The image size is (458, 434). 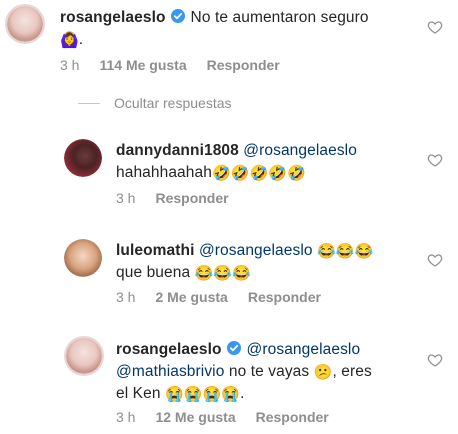 I want to click on reply-3-line-2: @mathiasbrivio no te vayas 😕, eres, so click(x=244, y=371).